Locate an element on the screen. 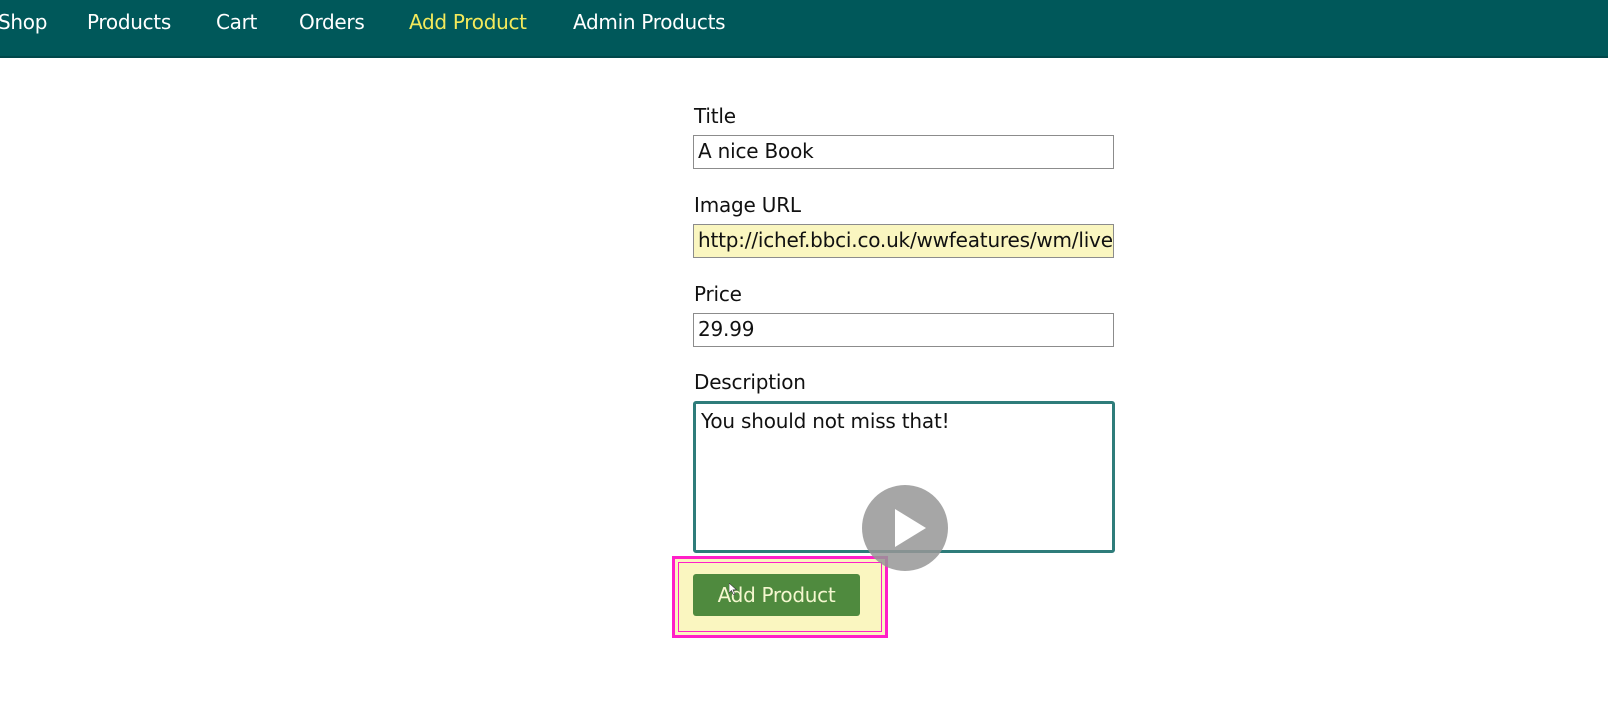  image-url-label: Image URL is located at coordinates (747, 205).